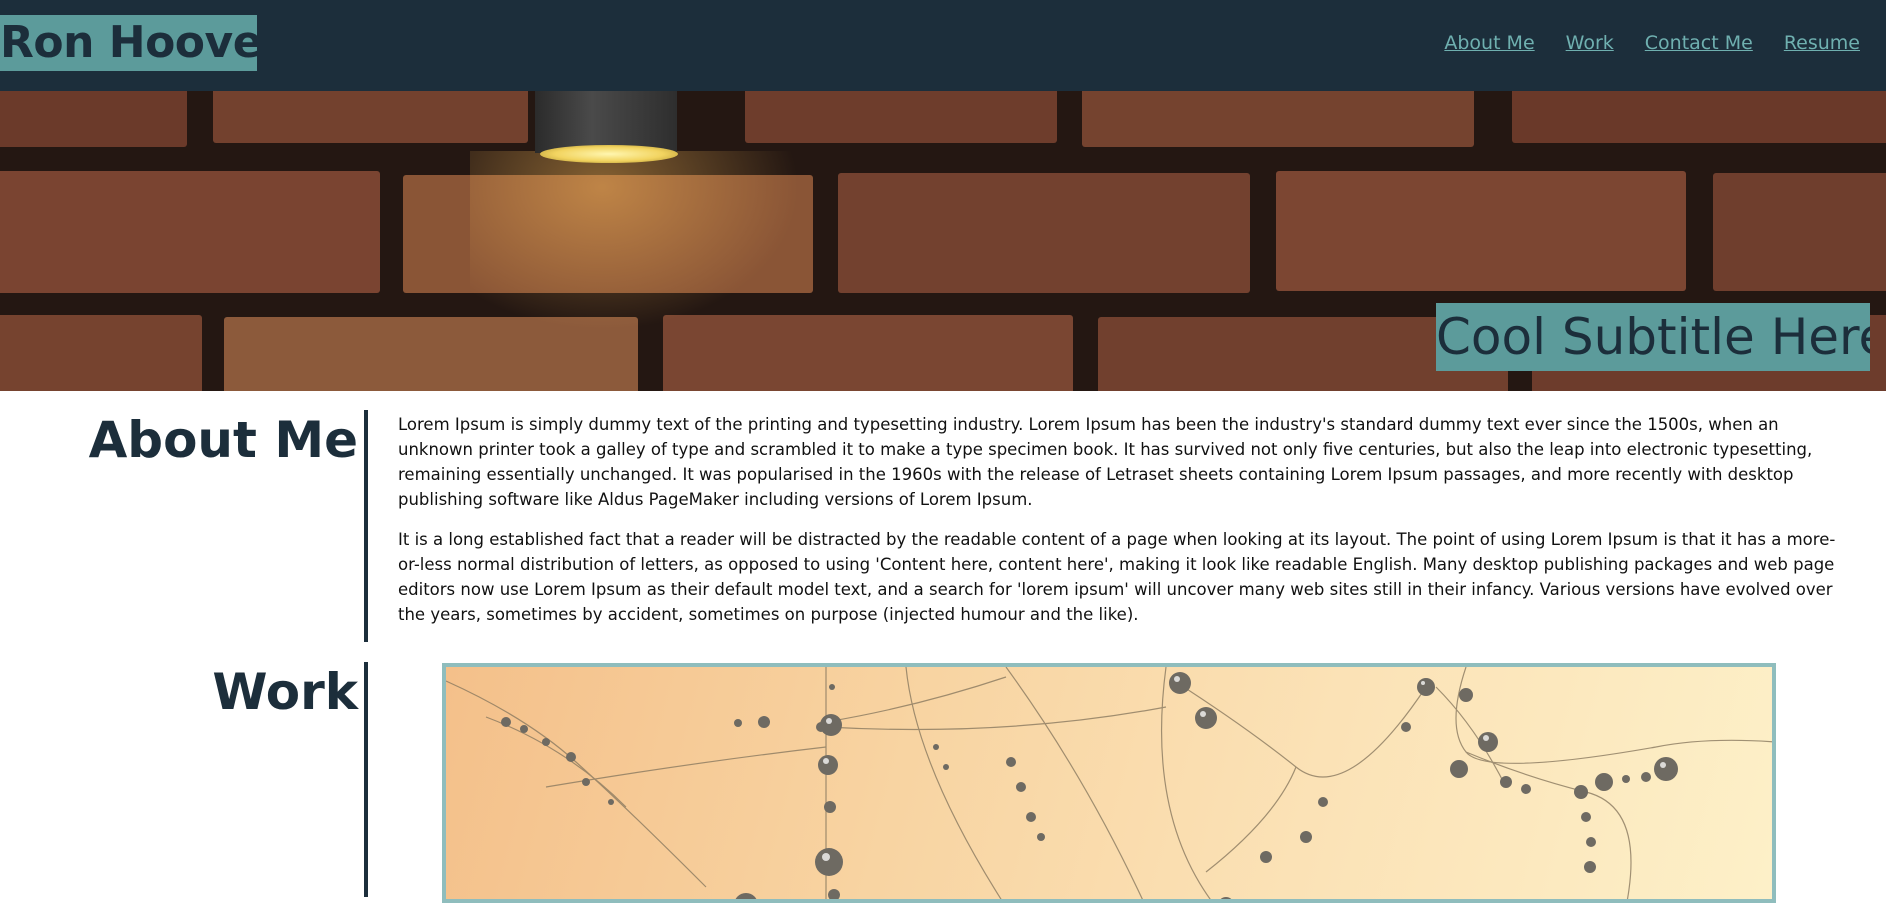  What do you see at coordinates (1653, 337) in the screenshot?
I see `hero-subtitle: Cool Subtitle Here!` at bounding box center [1653, 337].